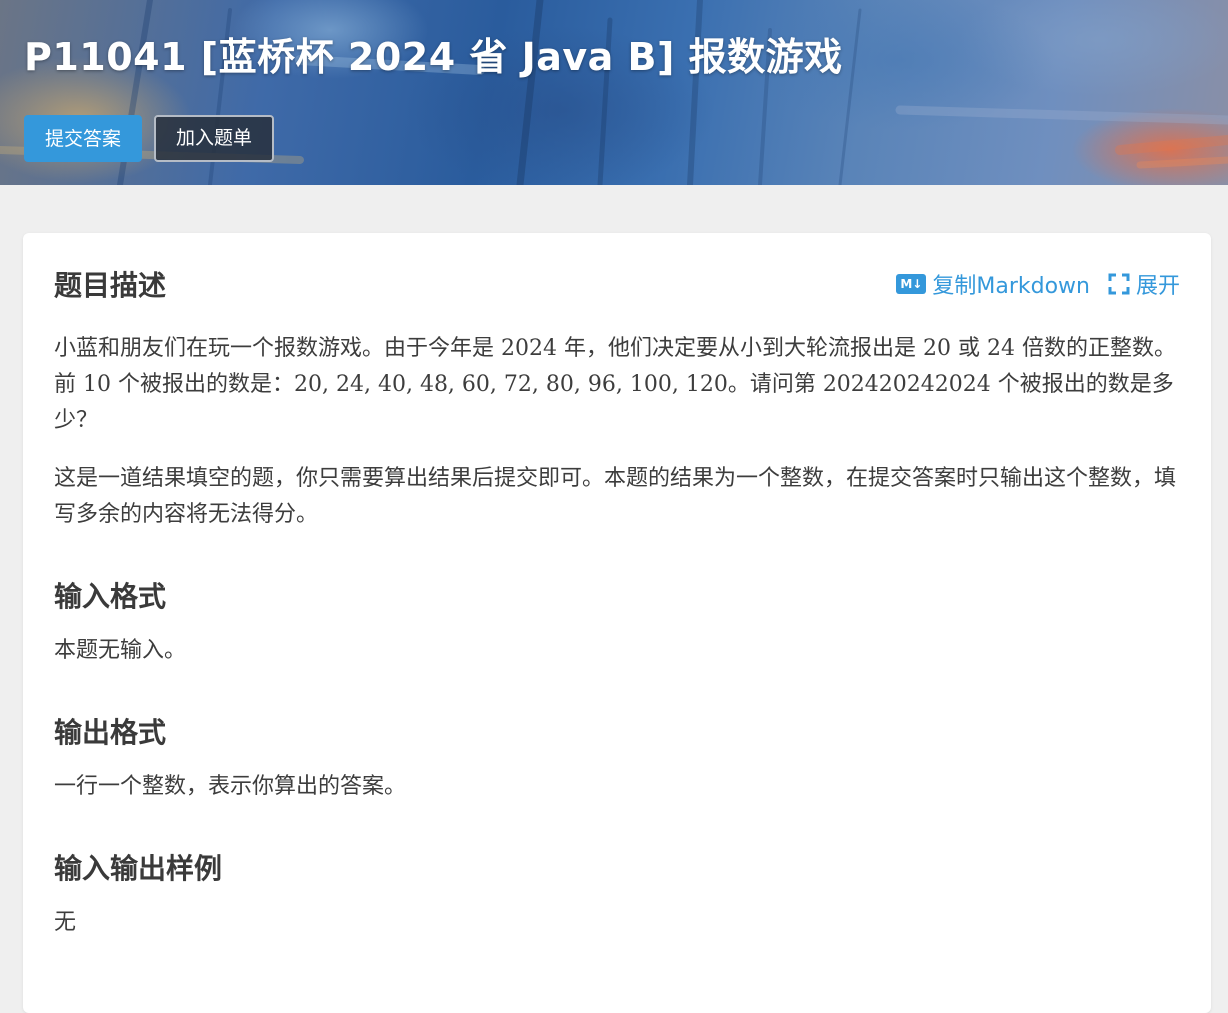  I want to click on expand-button: 展开, so click(1144, 284).